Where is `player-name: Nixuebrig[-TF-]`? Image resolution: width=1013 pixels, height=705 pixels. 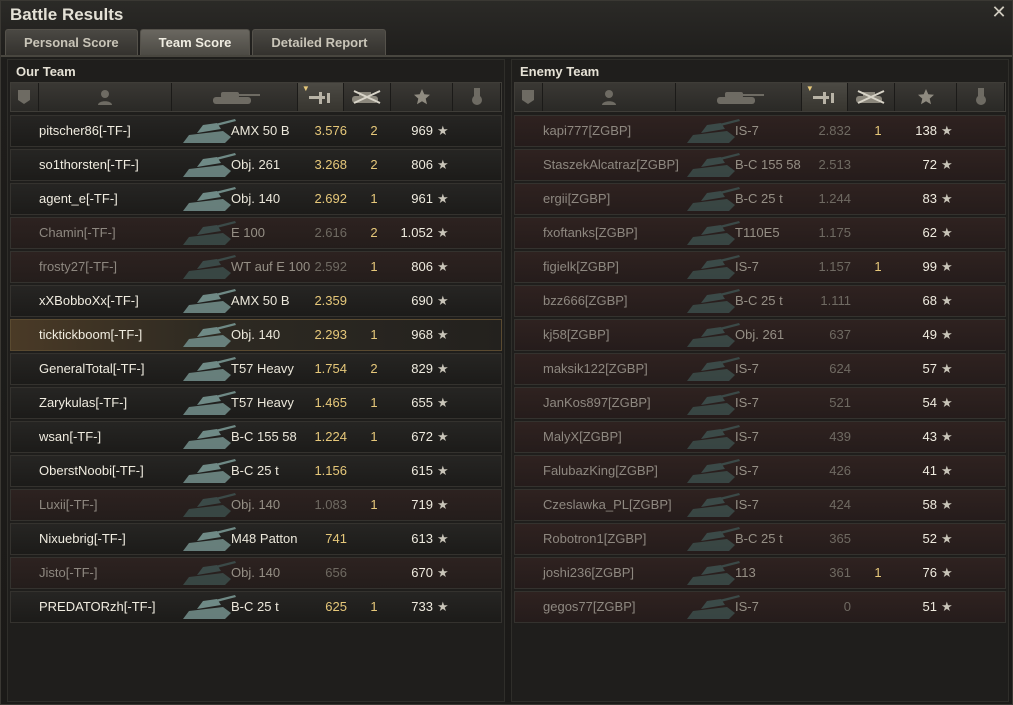
player-name: Nixuebrig[-TF-] is located at coordinates (82, 538).